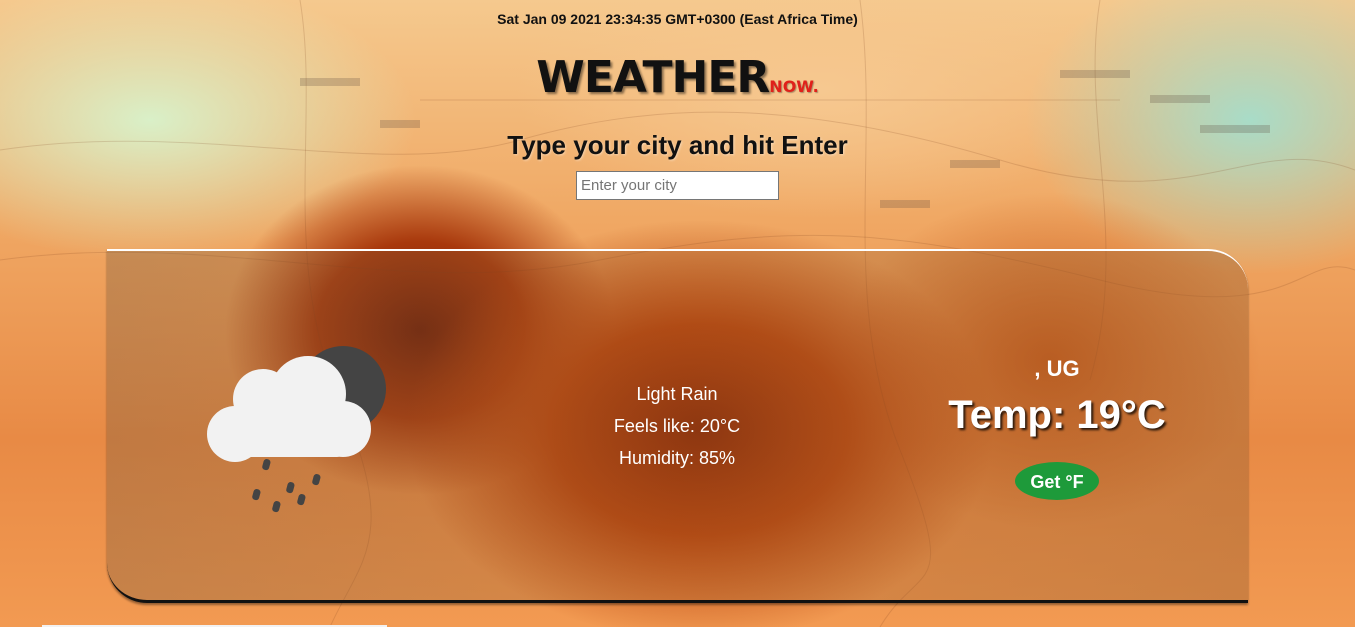 The height and width of the screenshot is (627, 1355). What do you see at coordinates (794, 86) in the screenshot?
I see `logo-sub-text: NOW.` at bounding box center [794, 86].